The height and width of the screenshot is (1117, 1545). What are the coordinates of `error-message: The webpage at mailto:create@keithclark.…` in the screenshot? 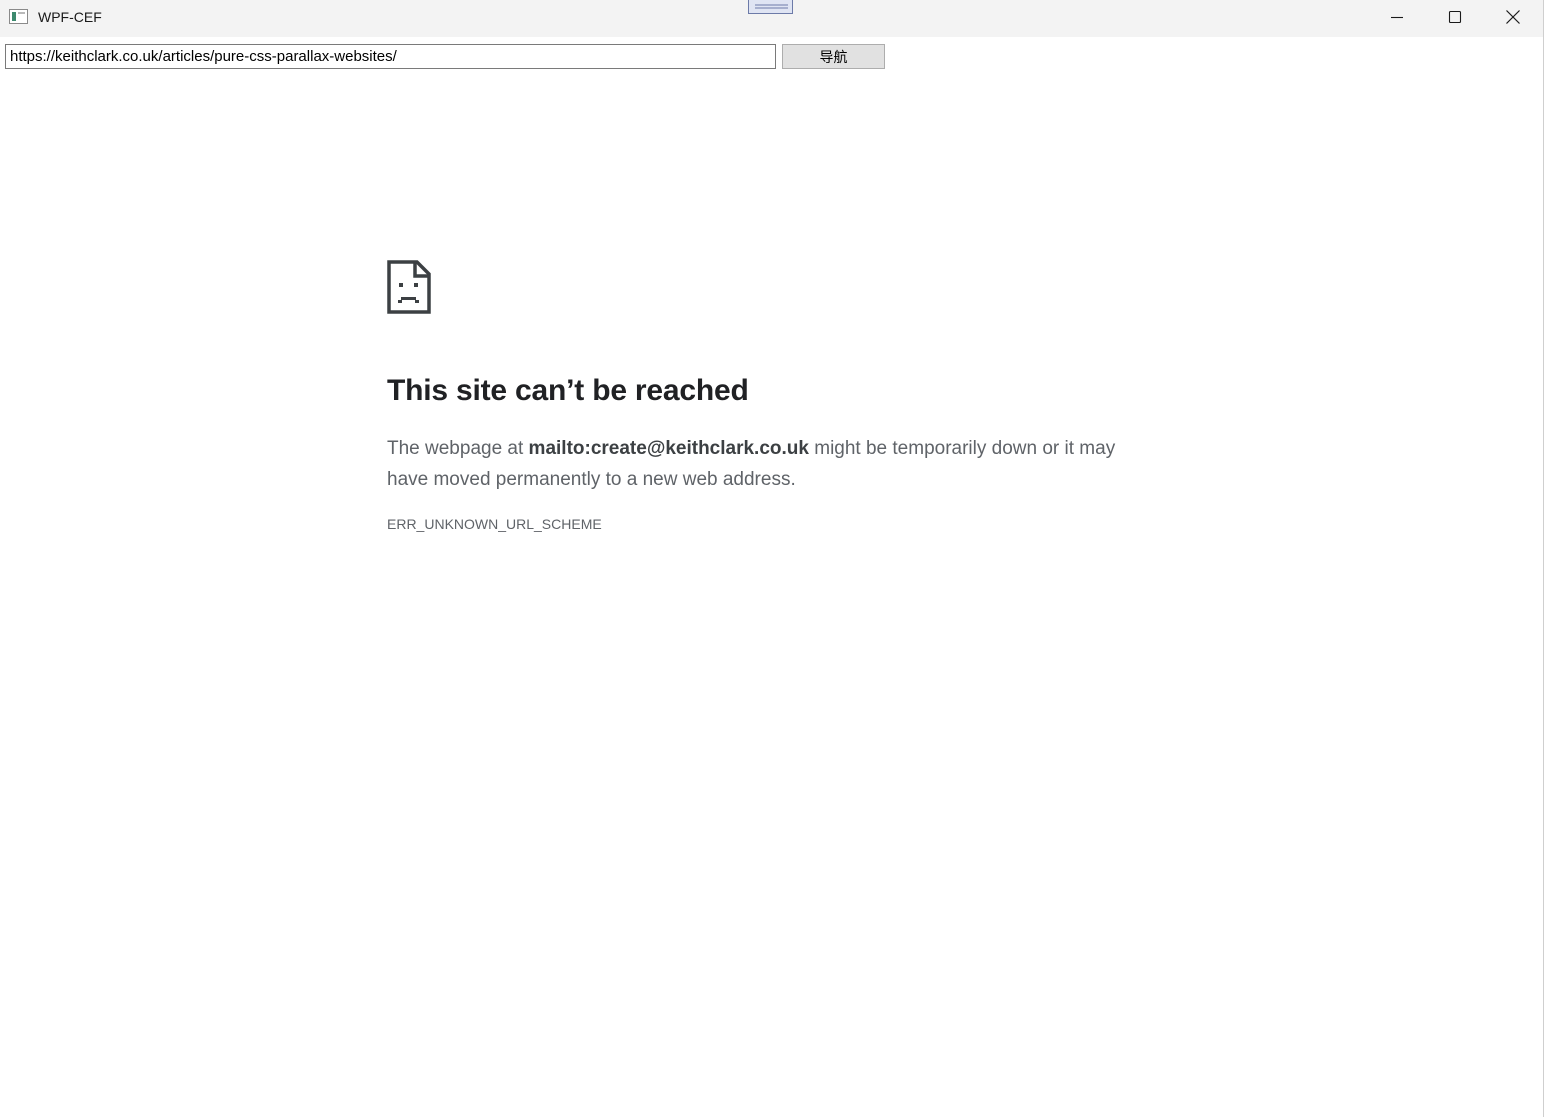 It's located at (767, 464).